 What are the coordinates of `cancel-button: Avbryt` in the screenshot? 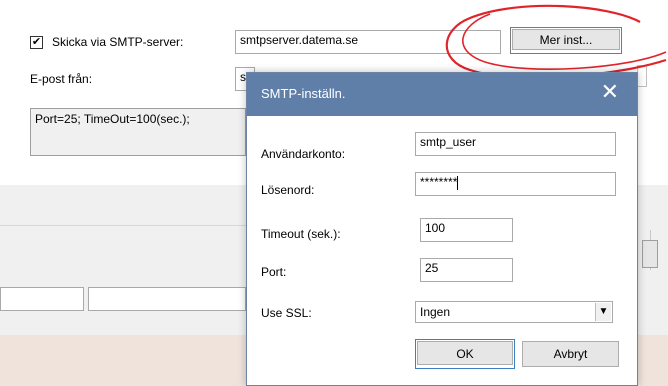 It's located at (570, 354).